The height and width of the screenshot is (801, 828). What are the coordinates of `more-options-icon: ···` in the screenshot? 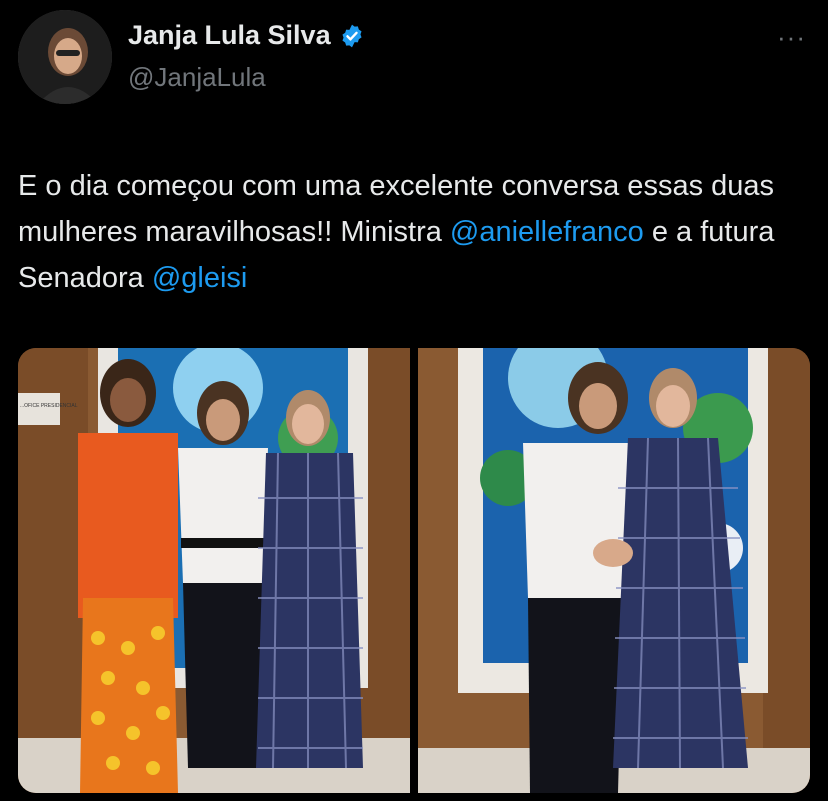 It's located at (791, 37).